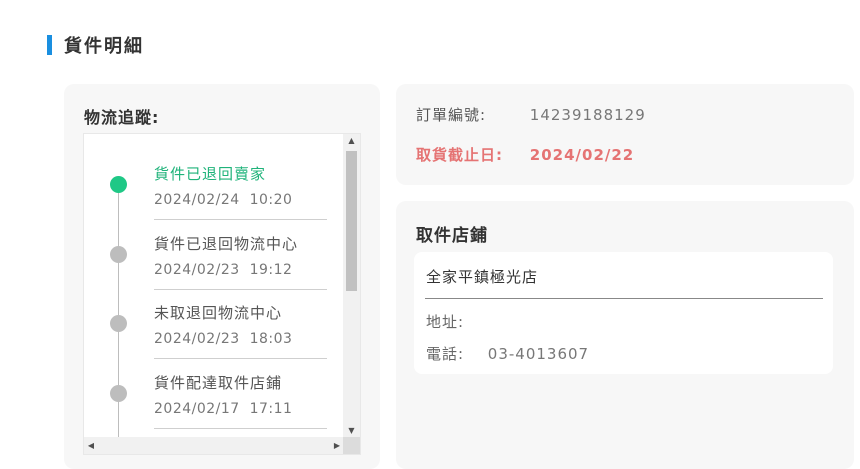 The width and height of the screenshot is (860, 469). I want to click on pickup-deadline-row: 取貨截止日: 2024/02/22, so click(525, 154).